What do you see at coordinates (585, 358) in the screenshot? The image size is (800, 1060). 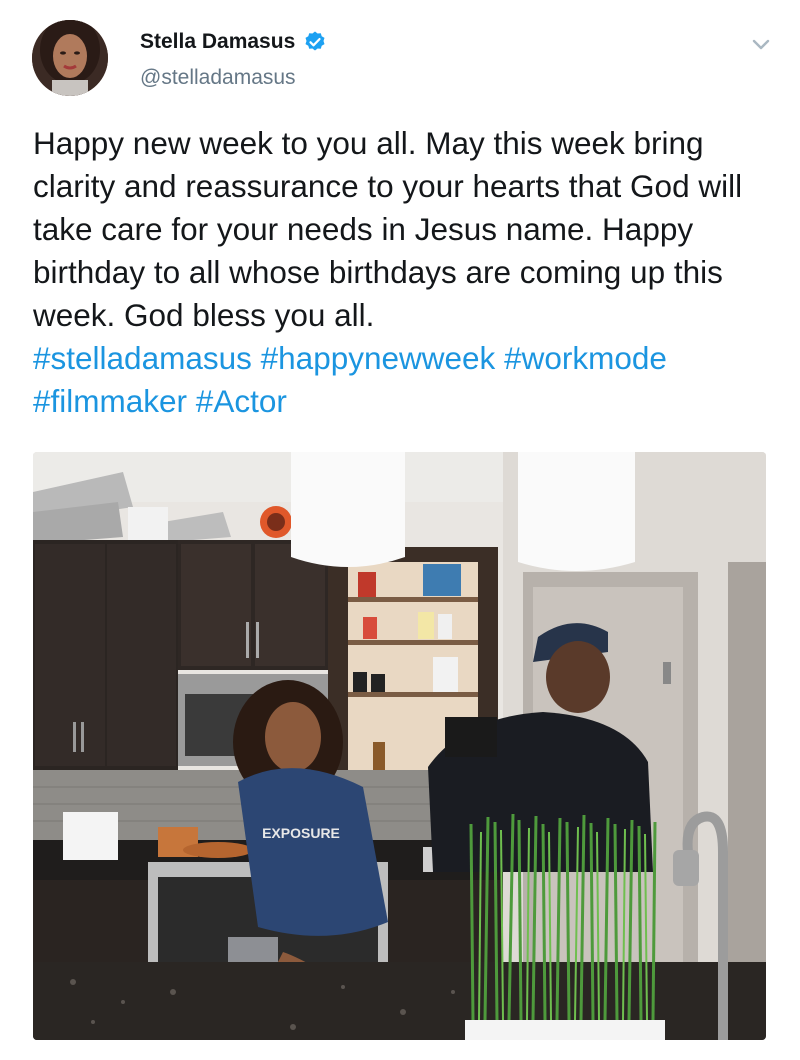 I see `hashtag-link: #workmode` at bounding box center [585, 358].